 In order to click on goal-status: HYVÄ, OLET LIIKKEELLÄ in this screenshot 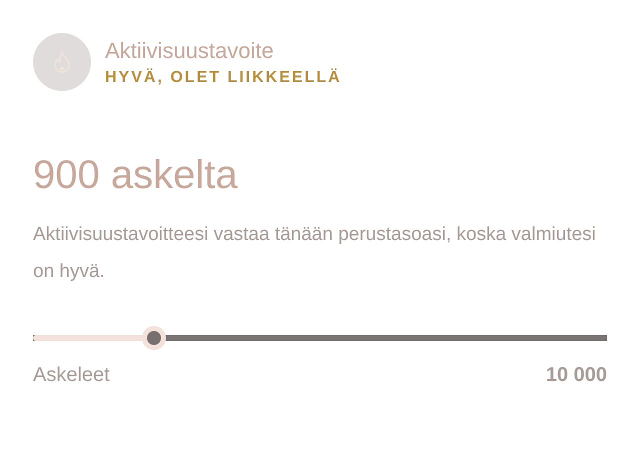, I will do `click(223, 77)`.